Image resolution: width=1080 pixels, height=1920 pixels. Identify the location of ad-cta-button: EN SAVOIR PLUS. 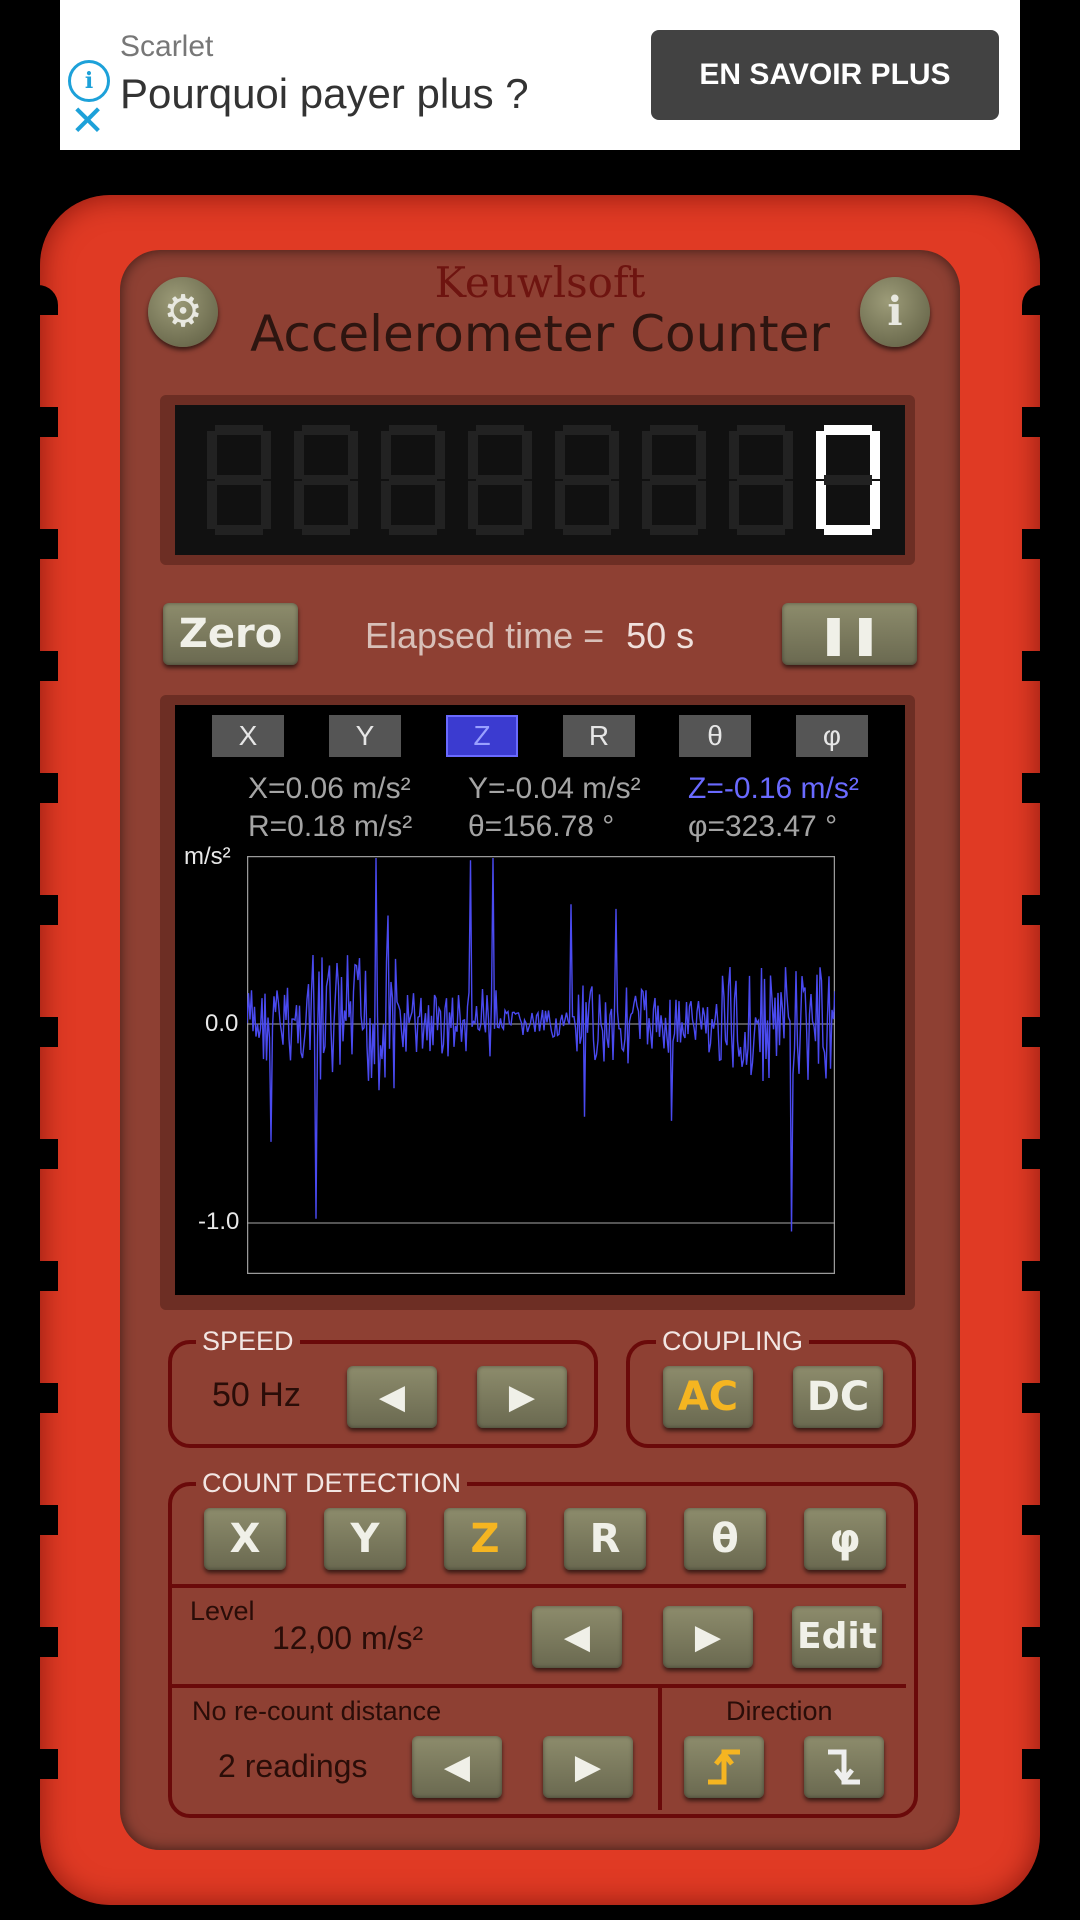
(825, 75).